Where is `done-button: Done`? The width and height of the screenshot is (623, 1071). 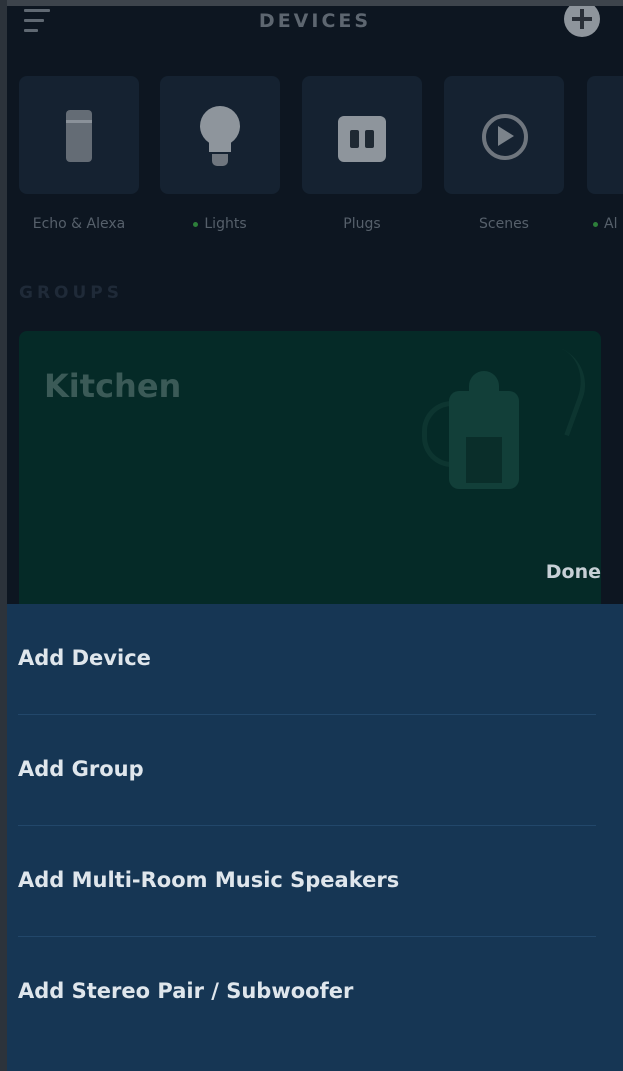
done-button: Done is located at coordinates (573, 572).